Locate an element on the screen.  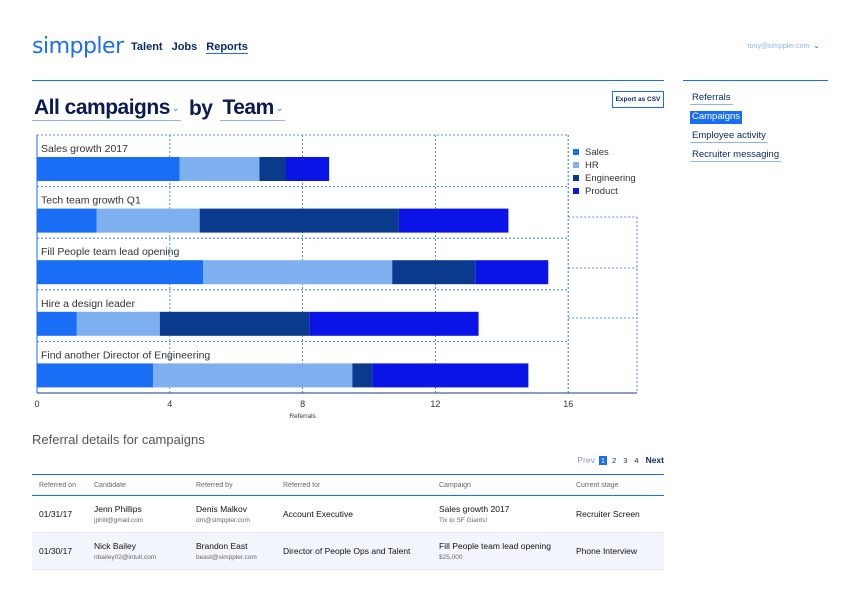
candidate-name: Jenn Phillips is located at coordinates (141, 509).